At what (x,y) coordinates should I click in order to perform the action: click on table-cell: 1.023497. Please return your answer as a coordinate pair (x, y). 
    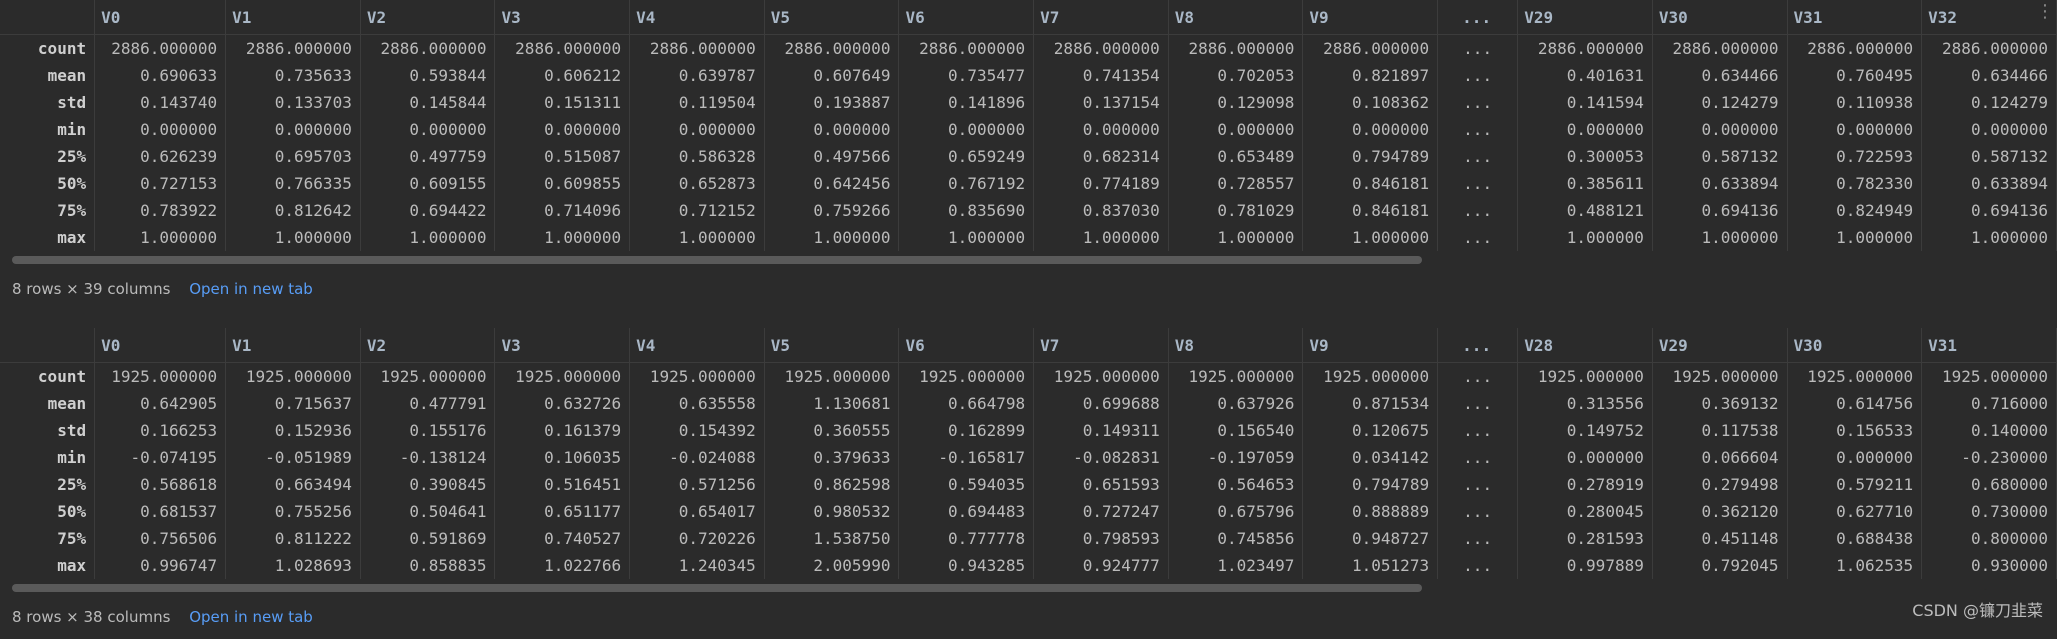
    Looking at the image, I should click on (1236, 565).